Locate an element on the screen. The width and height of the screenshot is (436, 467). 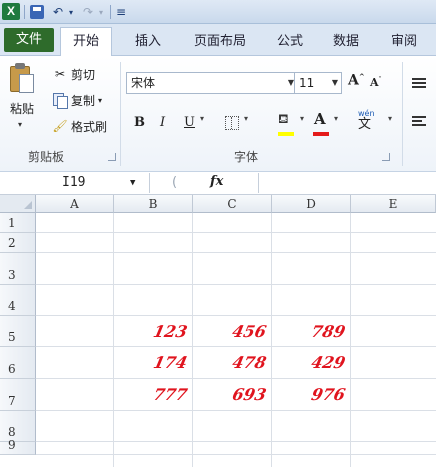
row-header-3: 3 is located at coordinates (18, 269).